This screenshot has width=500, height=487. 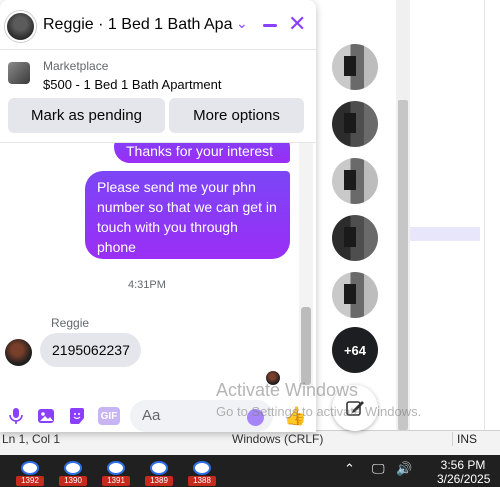 I want to click on background-scrollbar, so click(x=492, y=215).